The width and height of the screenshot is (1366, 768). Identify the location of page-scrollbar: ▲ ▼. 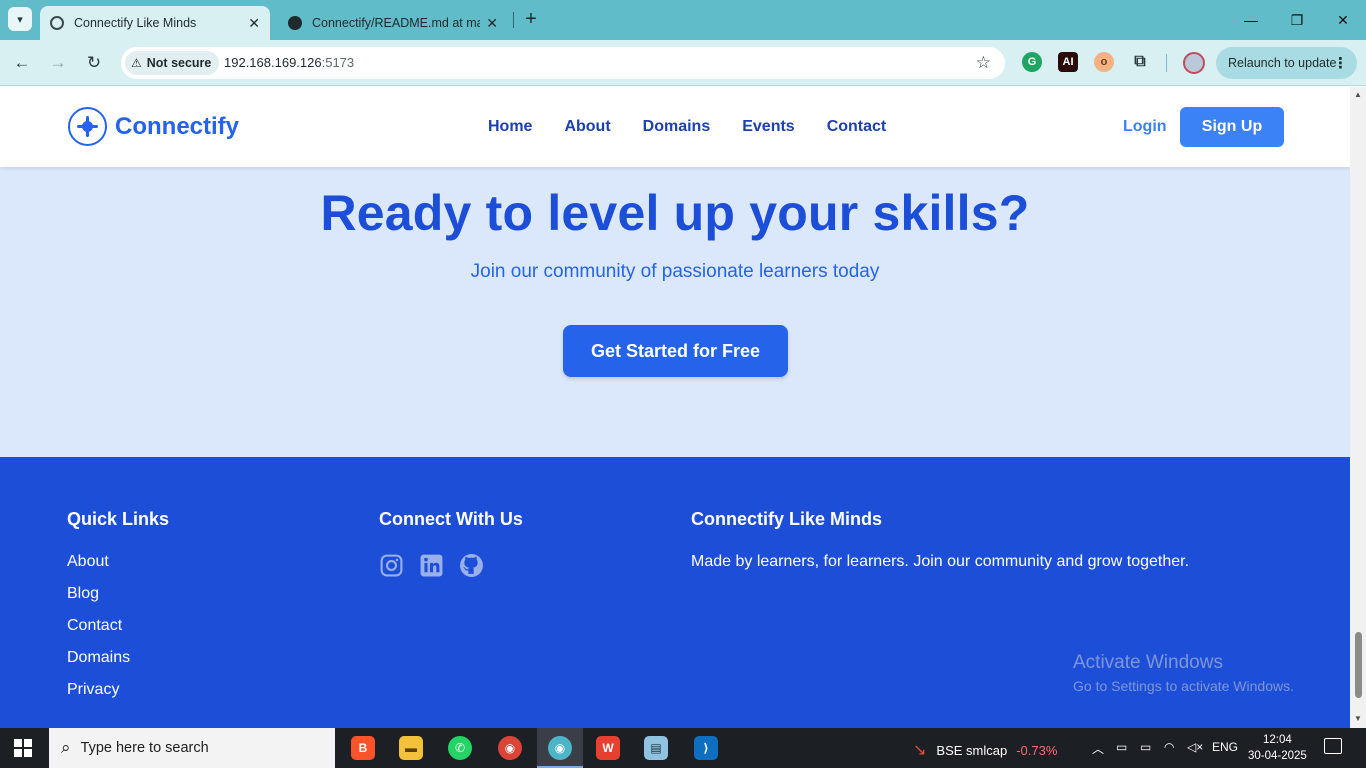
(1358, 407).